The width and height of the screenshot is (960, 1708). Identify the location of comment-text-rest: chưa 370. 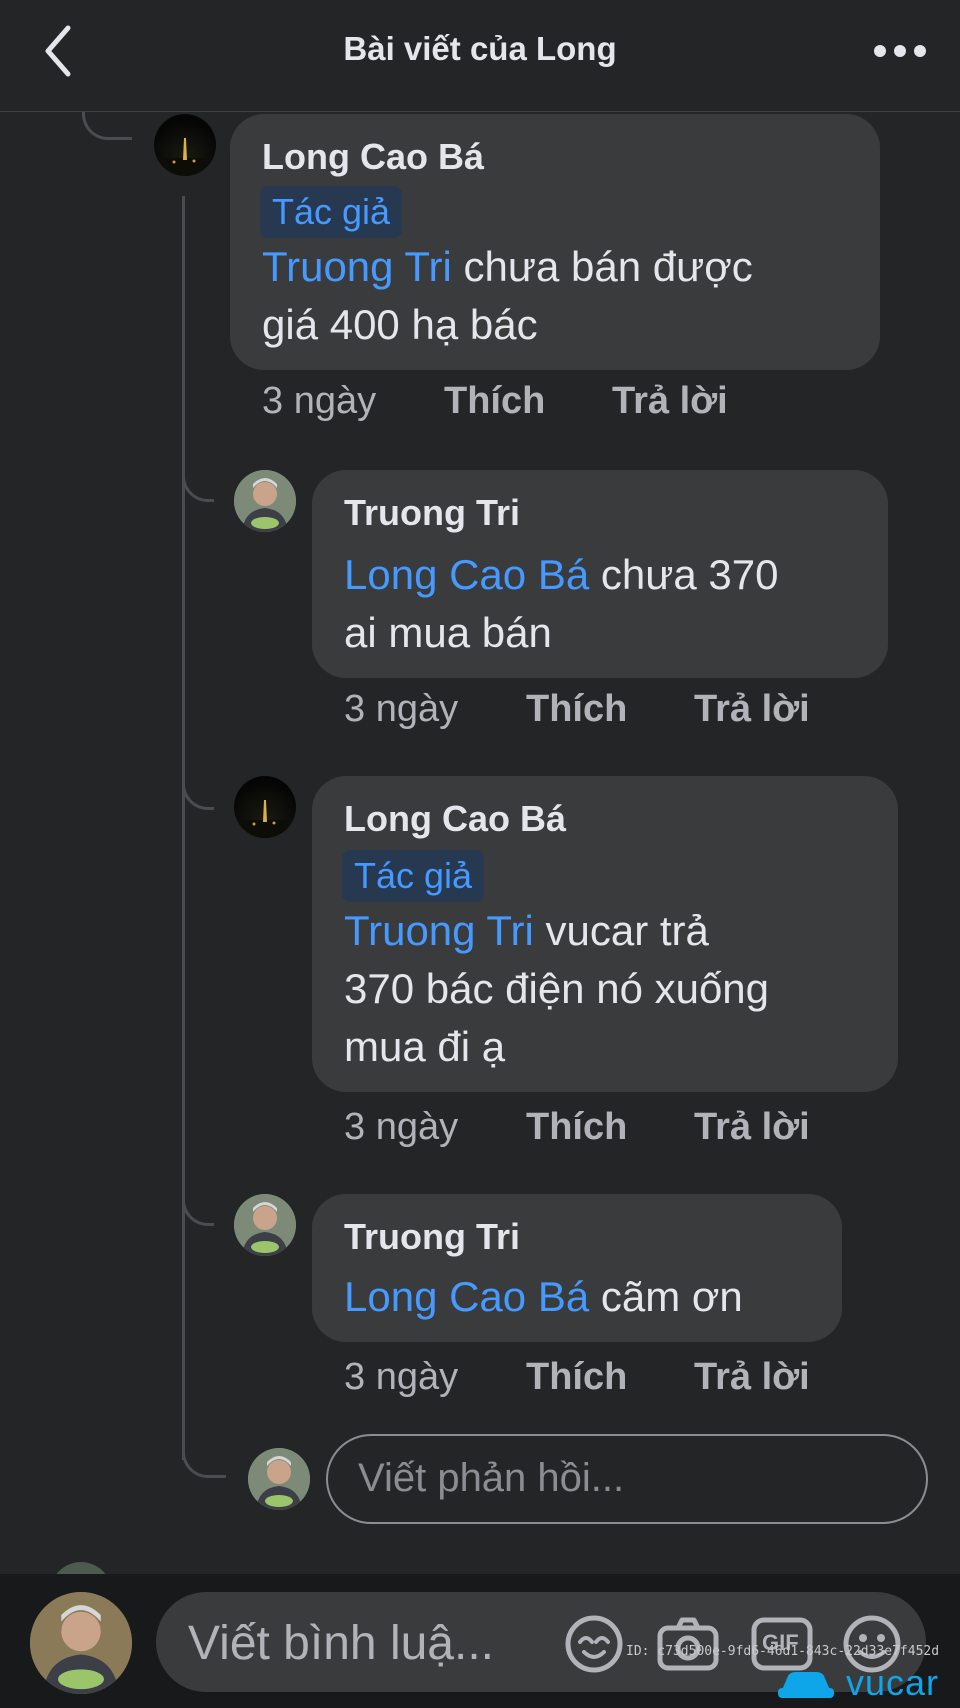
(684, 574).